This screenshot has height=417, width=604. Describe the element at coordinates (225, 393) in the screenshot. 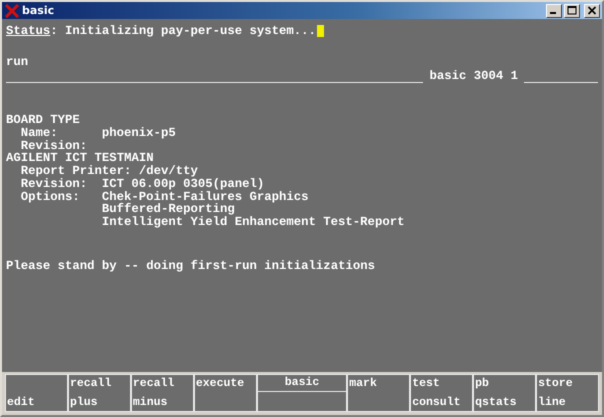

I see `softkey: execute` at that location.